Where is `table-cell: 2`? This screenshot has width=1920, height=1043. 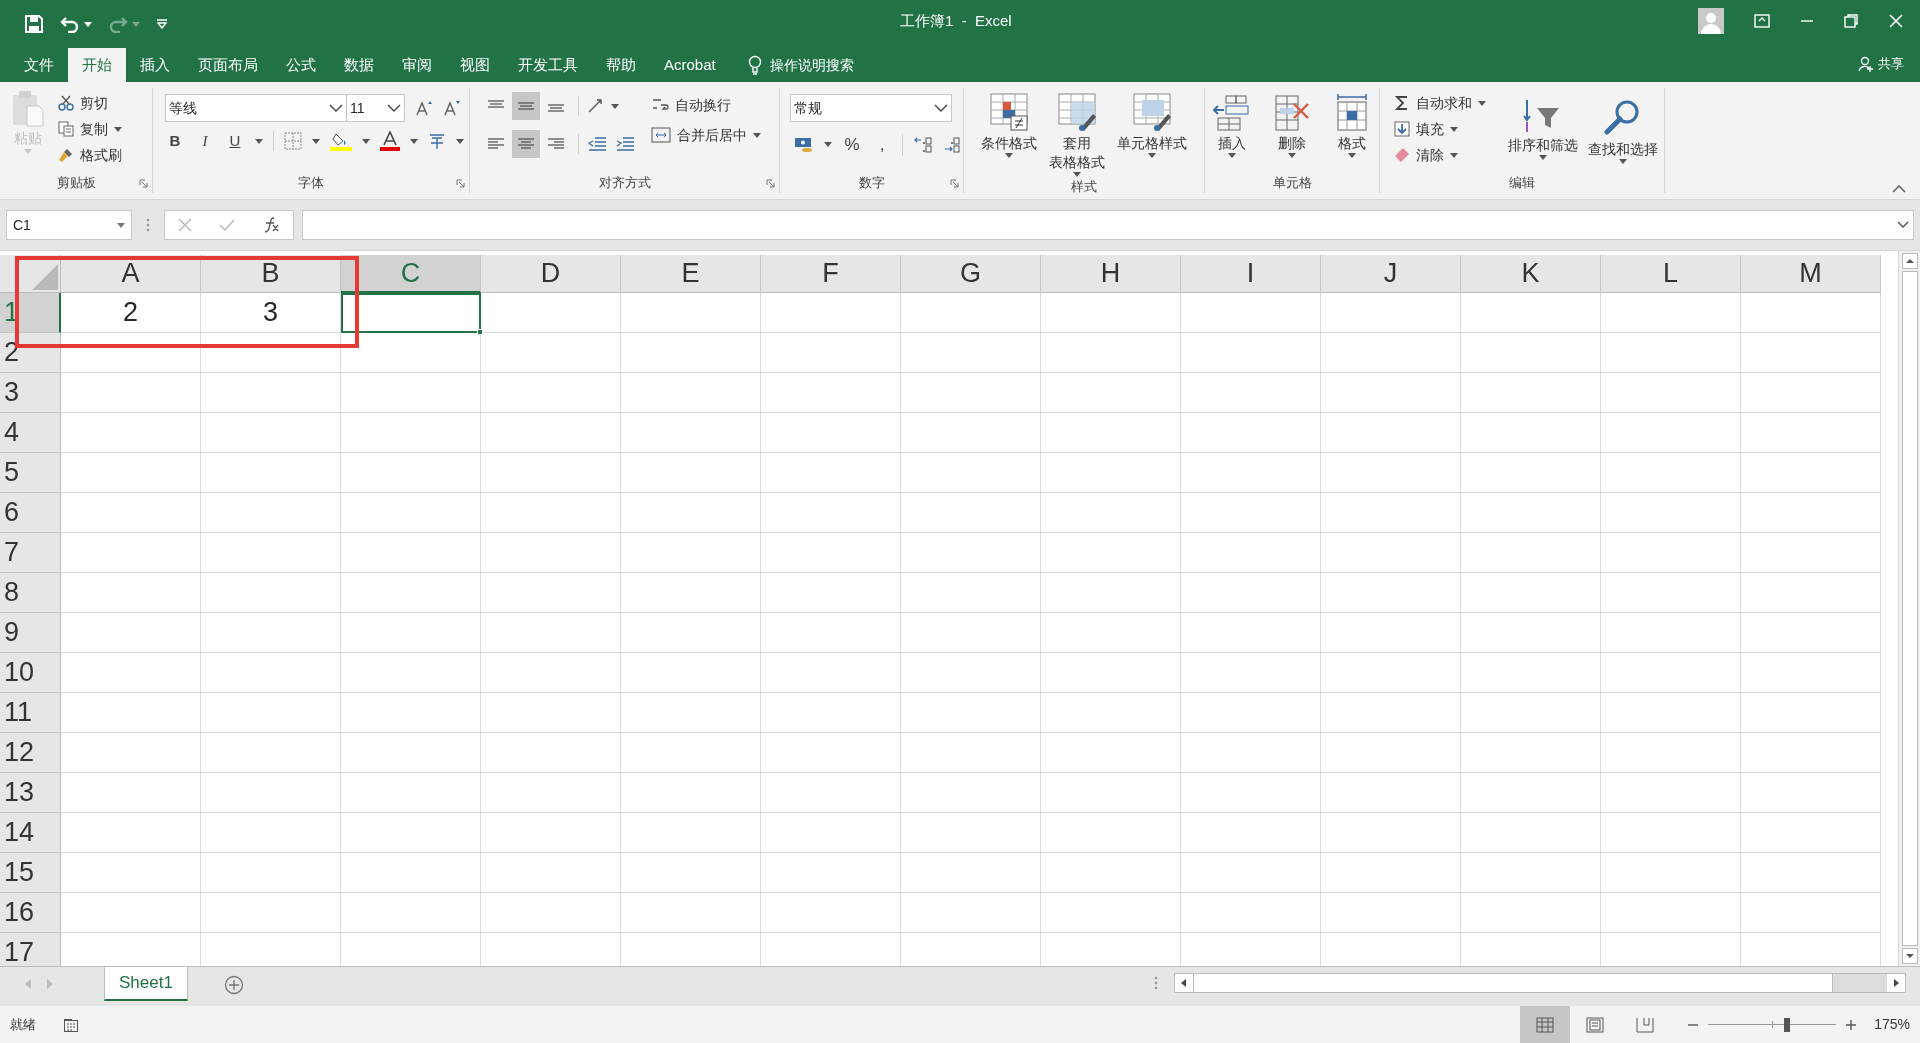 table-cell: 2 is located at coordinates (131, 313).